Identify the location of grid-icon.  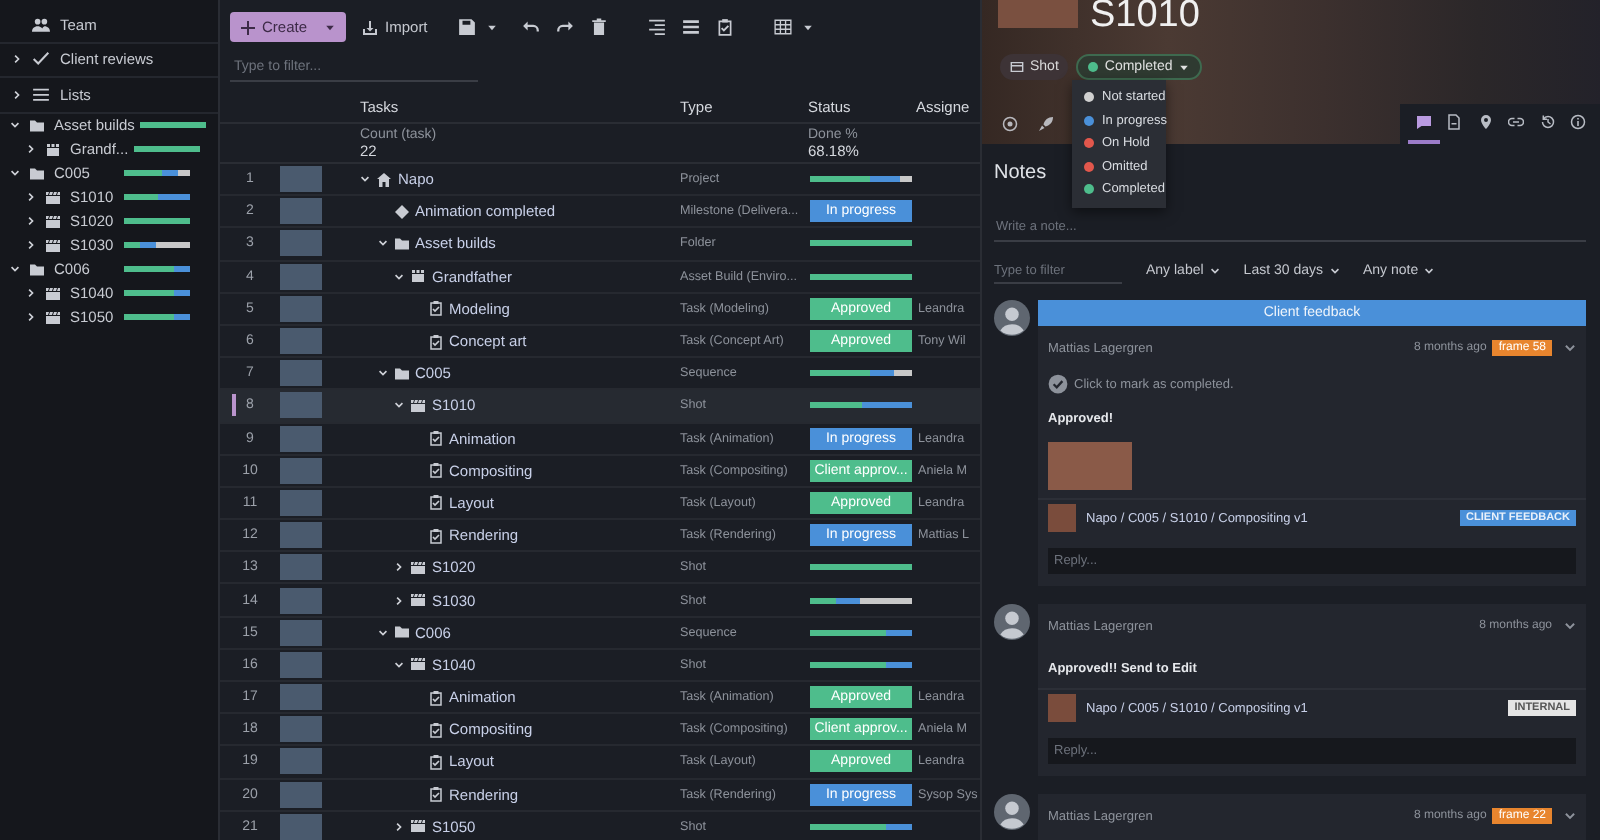
(782, 27).